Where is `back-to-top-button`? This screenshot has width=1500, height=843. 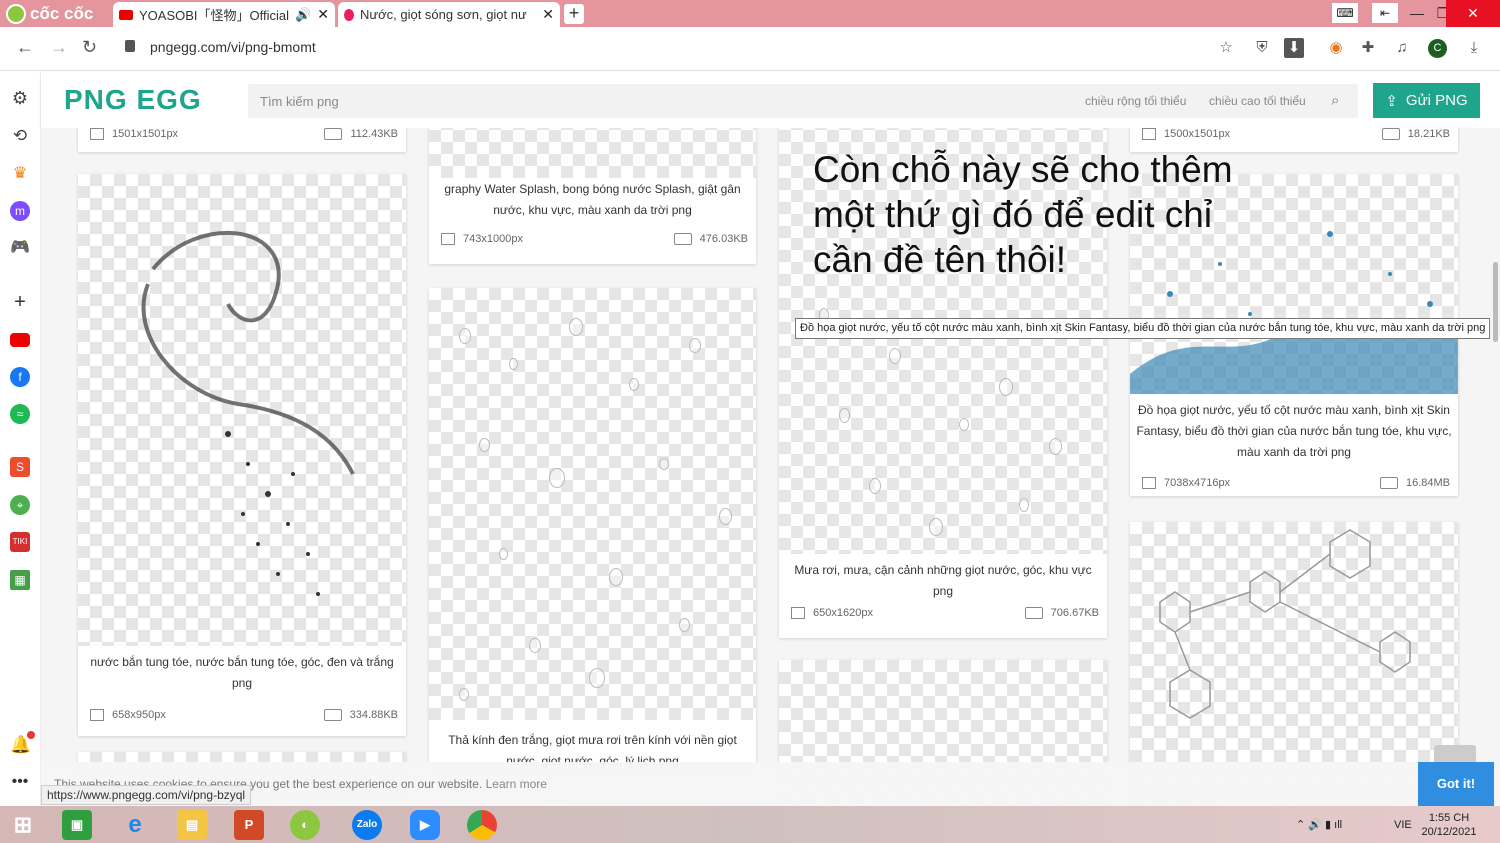 back-to-top-button is located at coordinates (1455, 754).